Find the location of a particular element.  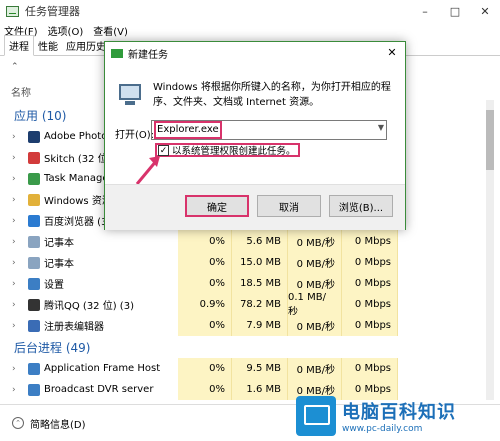

process-stats: 0% 5.6 MB 0 MB/秒 0 Mbps is located at coordinates (288, 241).